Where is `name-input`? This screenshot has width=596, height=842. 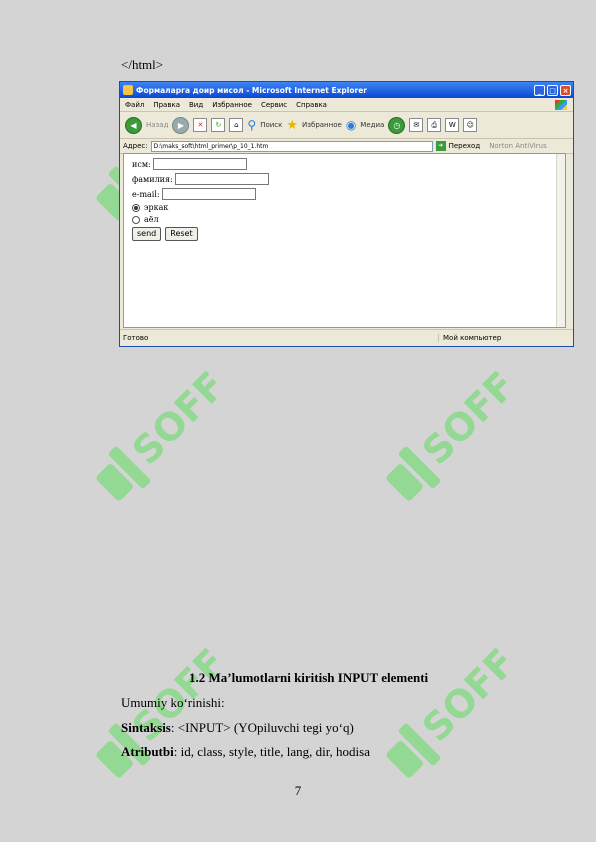 name-input is located at coordinates (199, 164).